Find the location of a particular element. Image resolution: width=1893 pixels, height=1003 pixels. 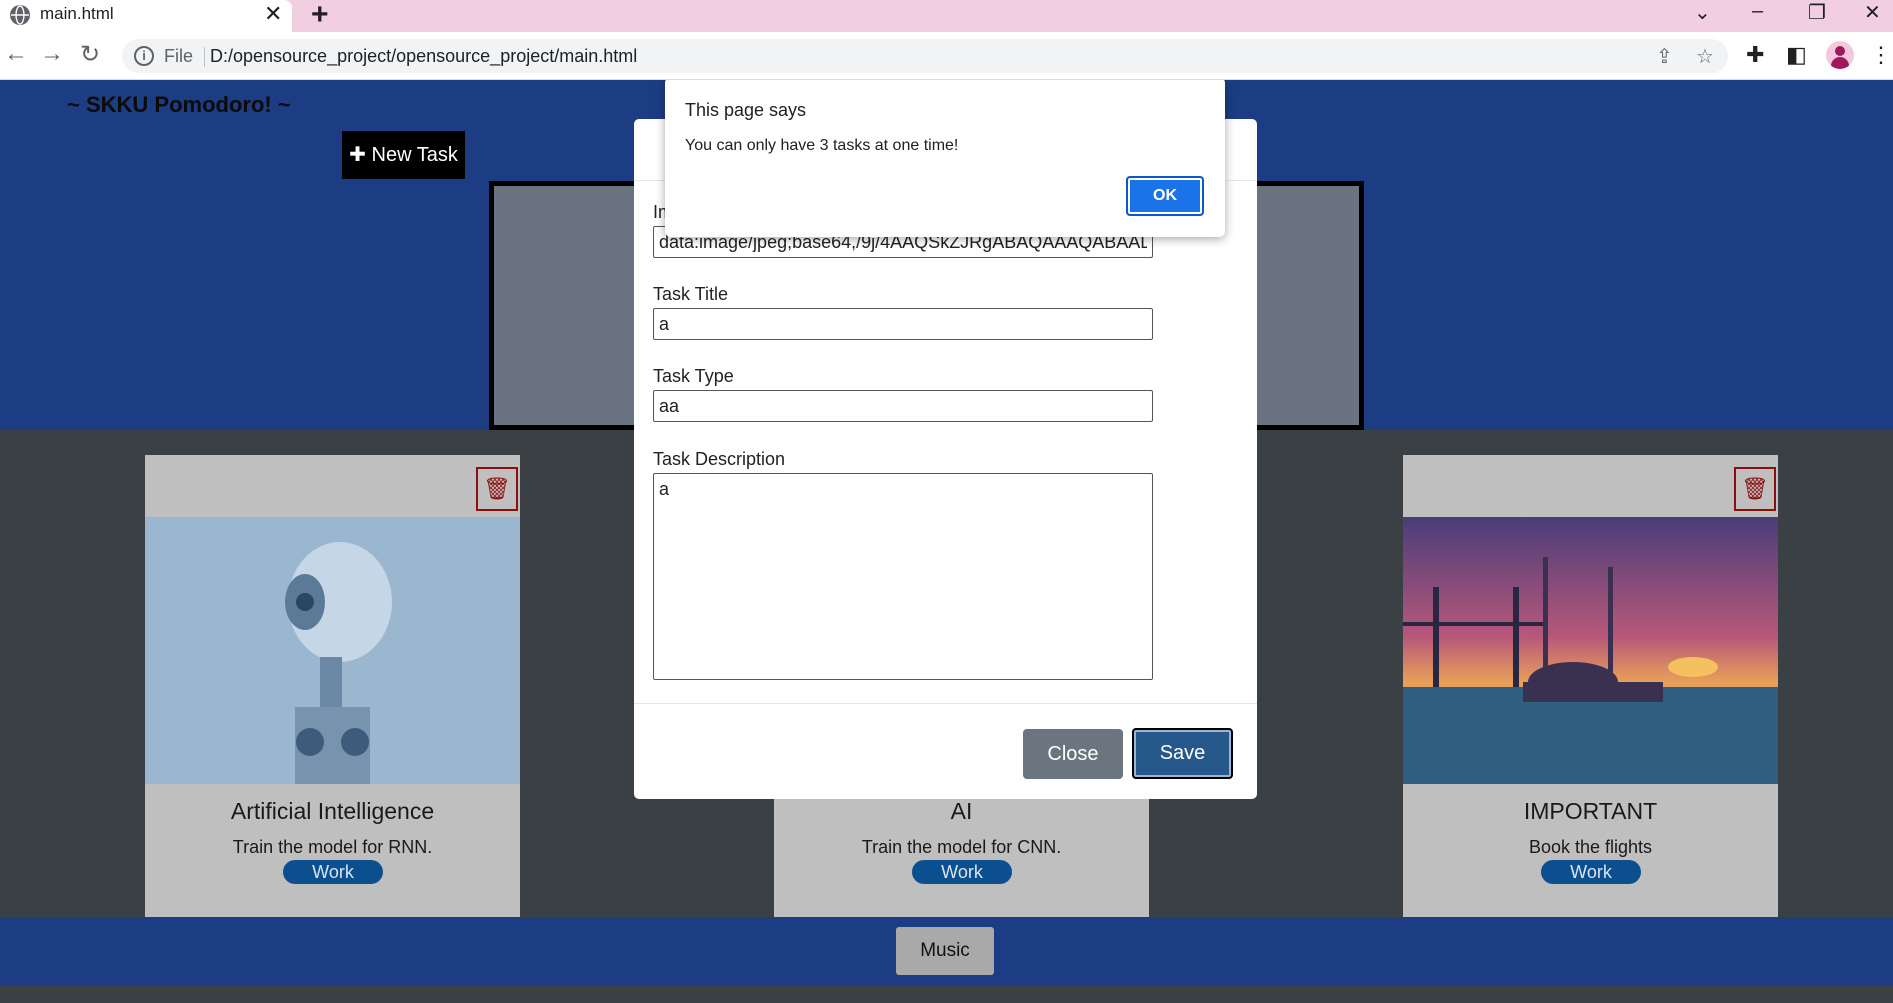

extensions-puzzle-icon: ✚ is located at coordinates (1755, 55).